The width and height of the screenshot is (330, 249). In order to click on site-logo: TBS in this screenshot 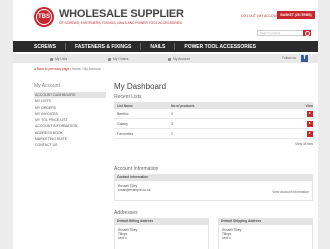, I will do `click(44, 17)`.